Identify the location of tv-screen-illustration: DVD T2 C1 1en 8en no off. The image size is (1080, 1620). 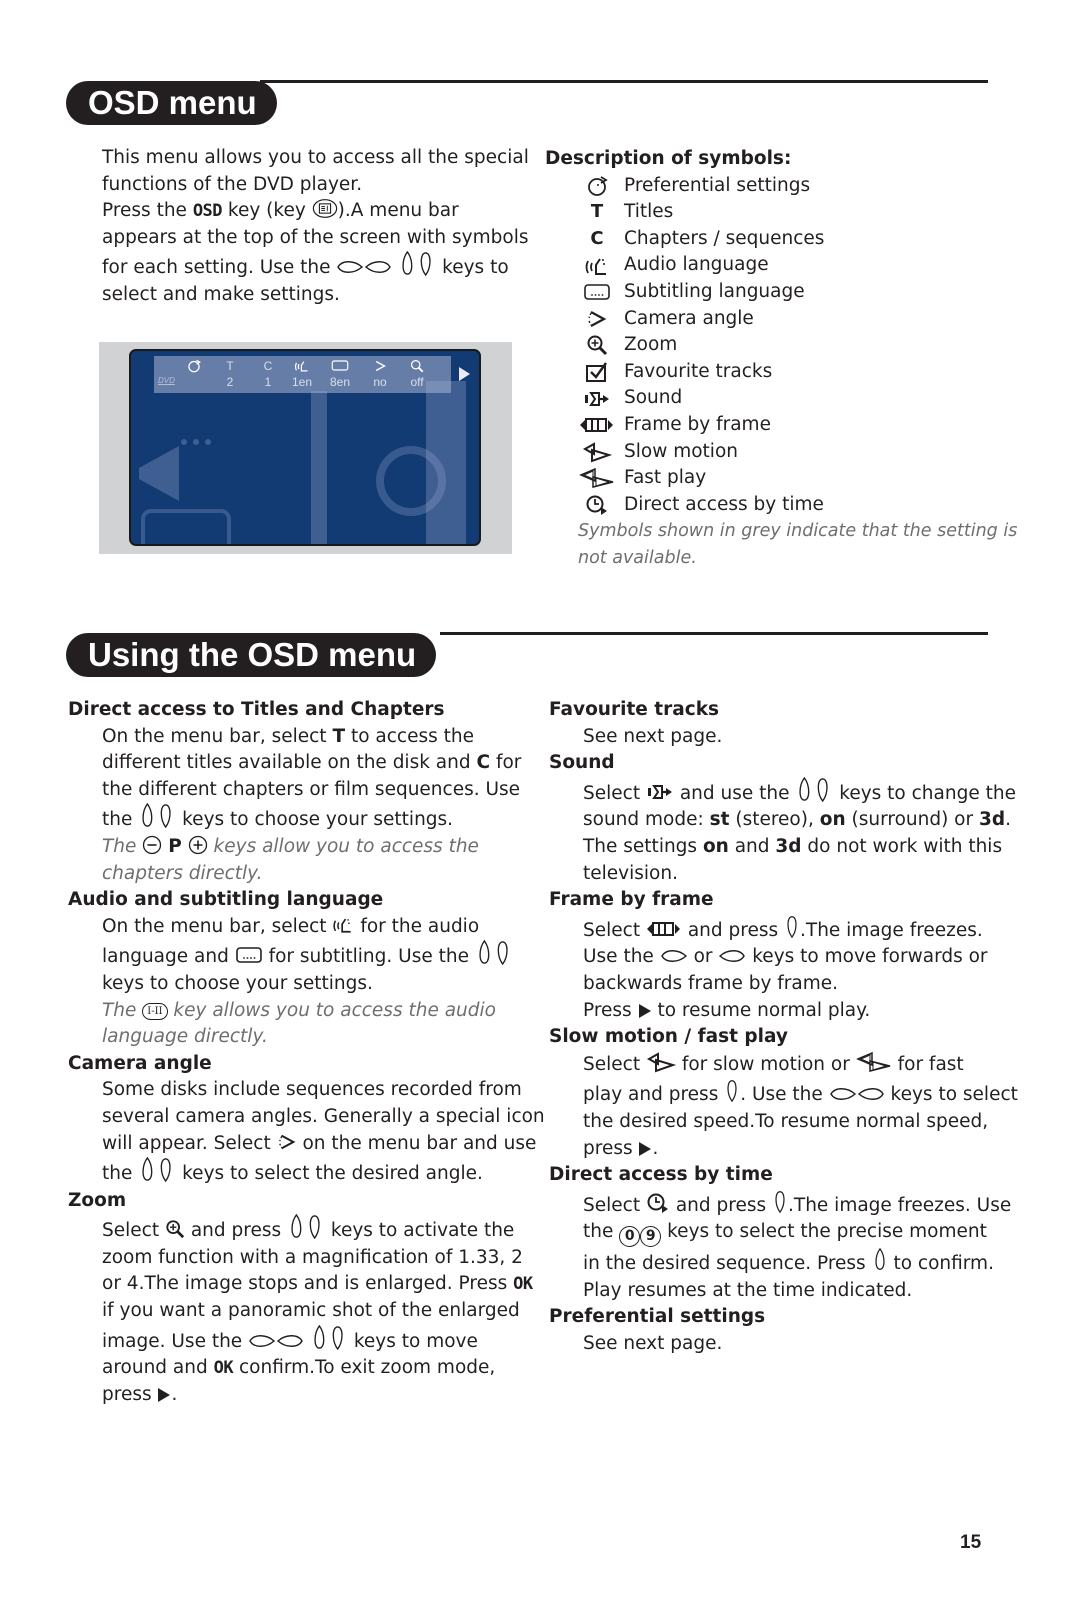
(305, 448).